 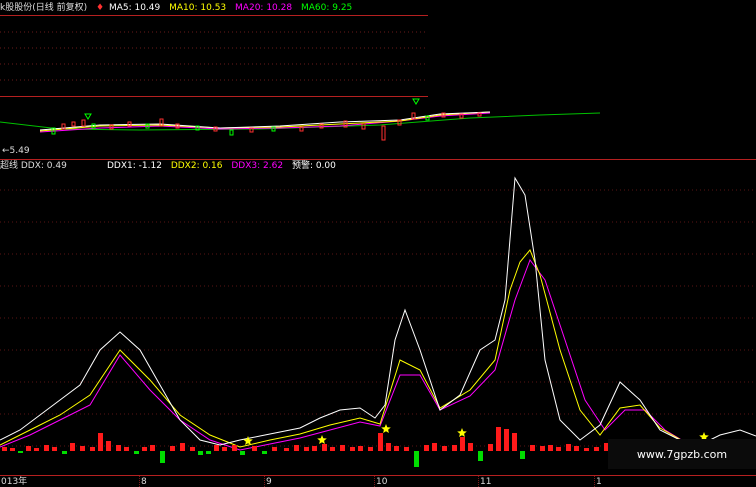 What do you see at coordinates (599, 482) in the screenshot?
I see `xaxis-label-dec: 1` at bounding box center [599, 482].